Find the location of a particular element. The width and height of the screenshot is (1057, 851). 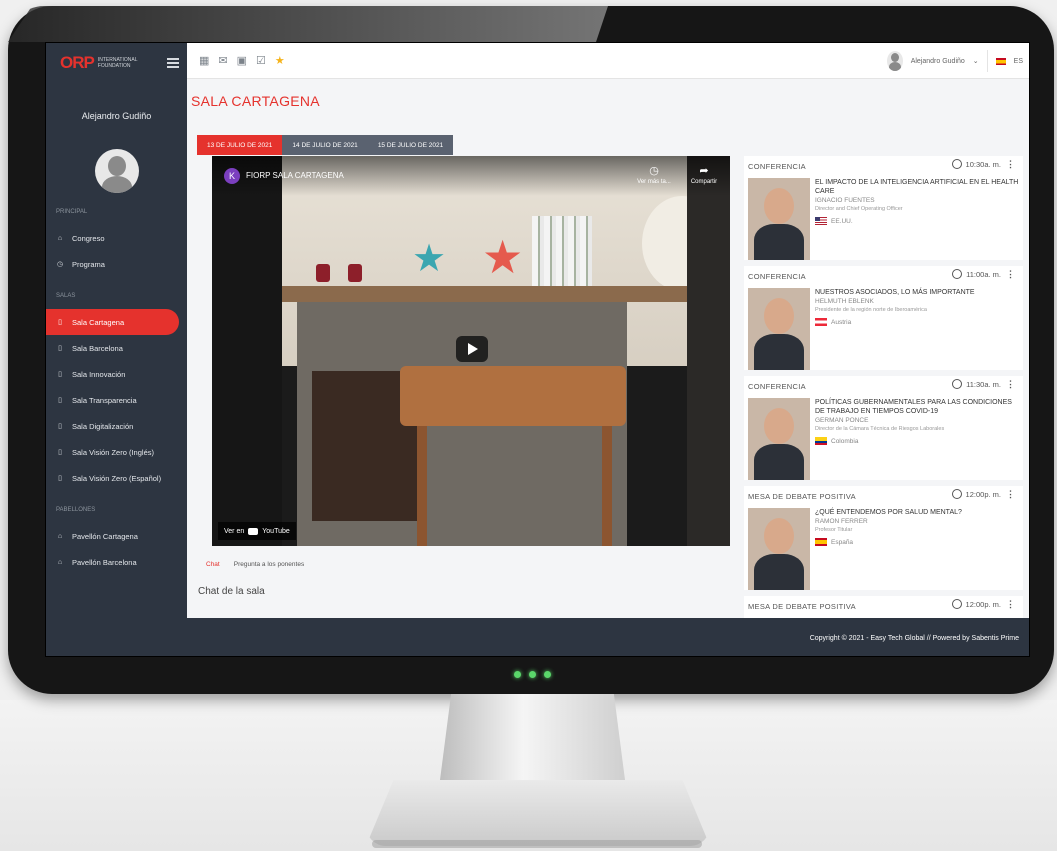

video-scene: ★ is located at coordinates (429, 259).